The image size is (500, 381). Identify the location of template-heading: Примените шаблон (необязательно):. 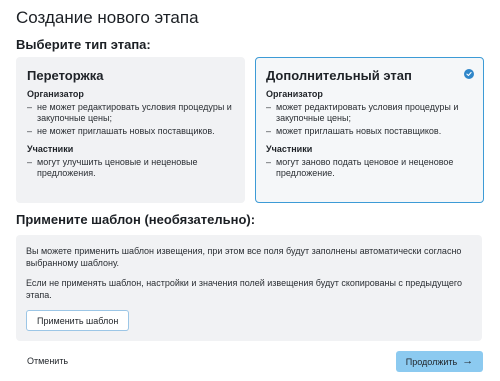
(136, 219).